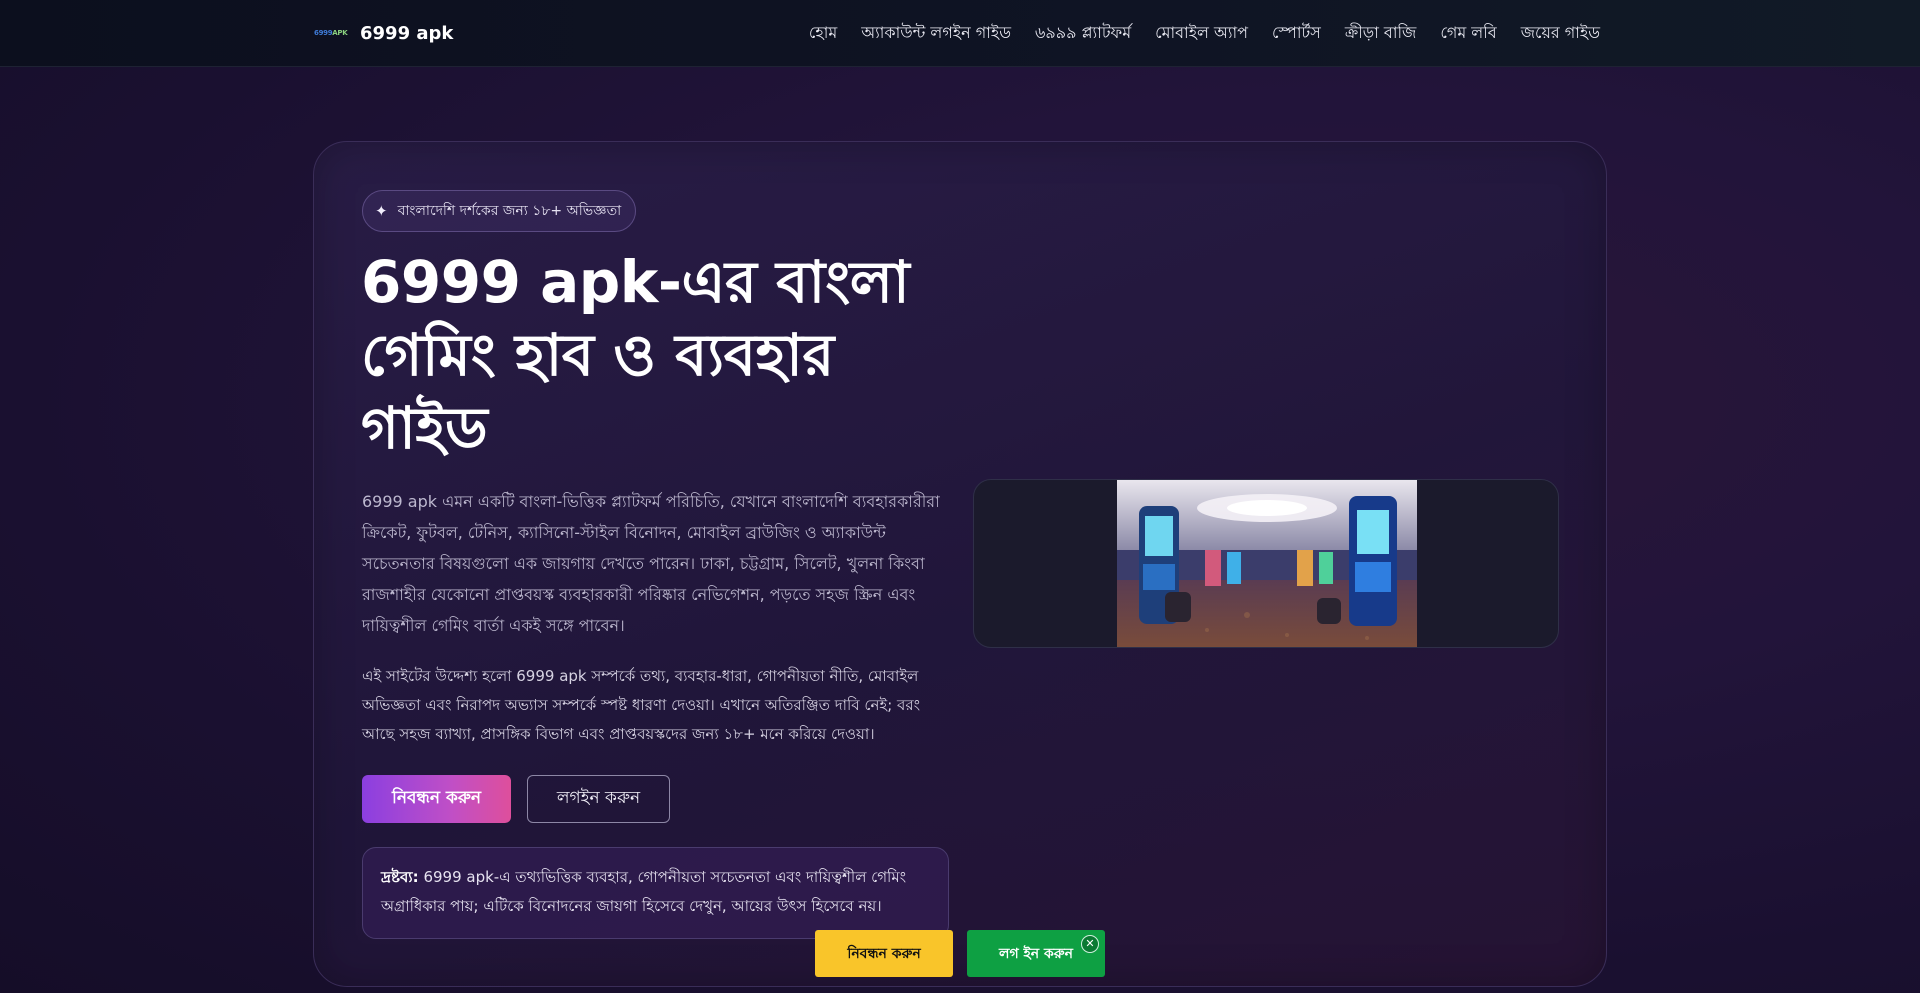 This screenshot has height=993, width=1920. I want to click on nav-item-sports: স্পোর্টস, so click(1296, 33).